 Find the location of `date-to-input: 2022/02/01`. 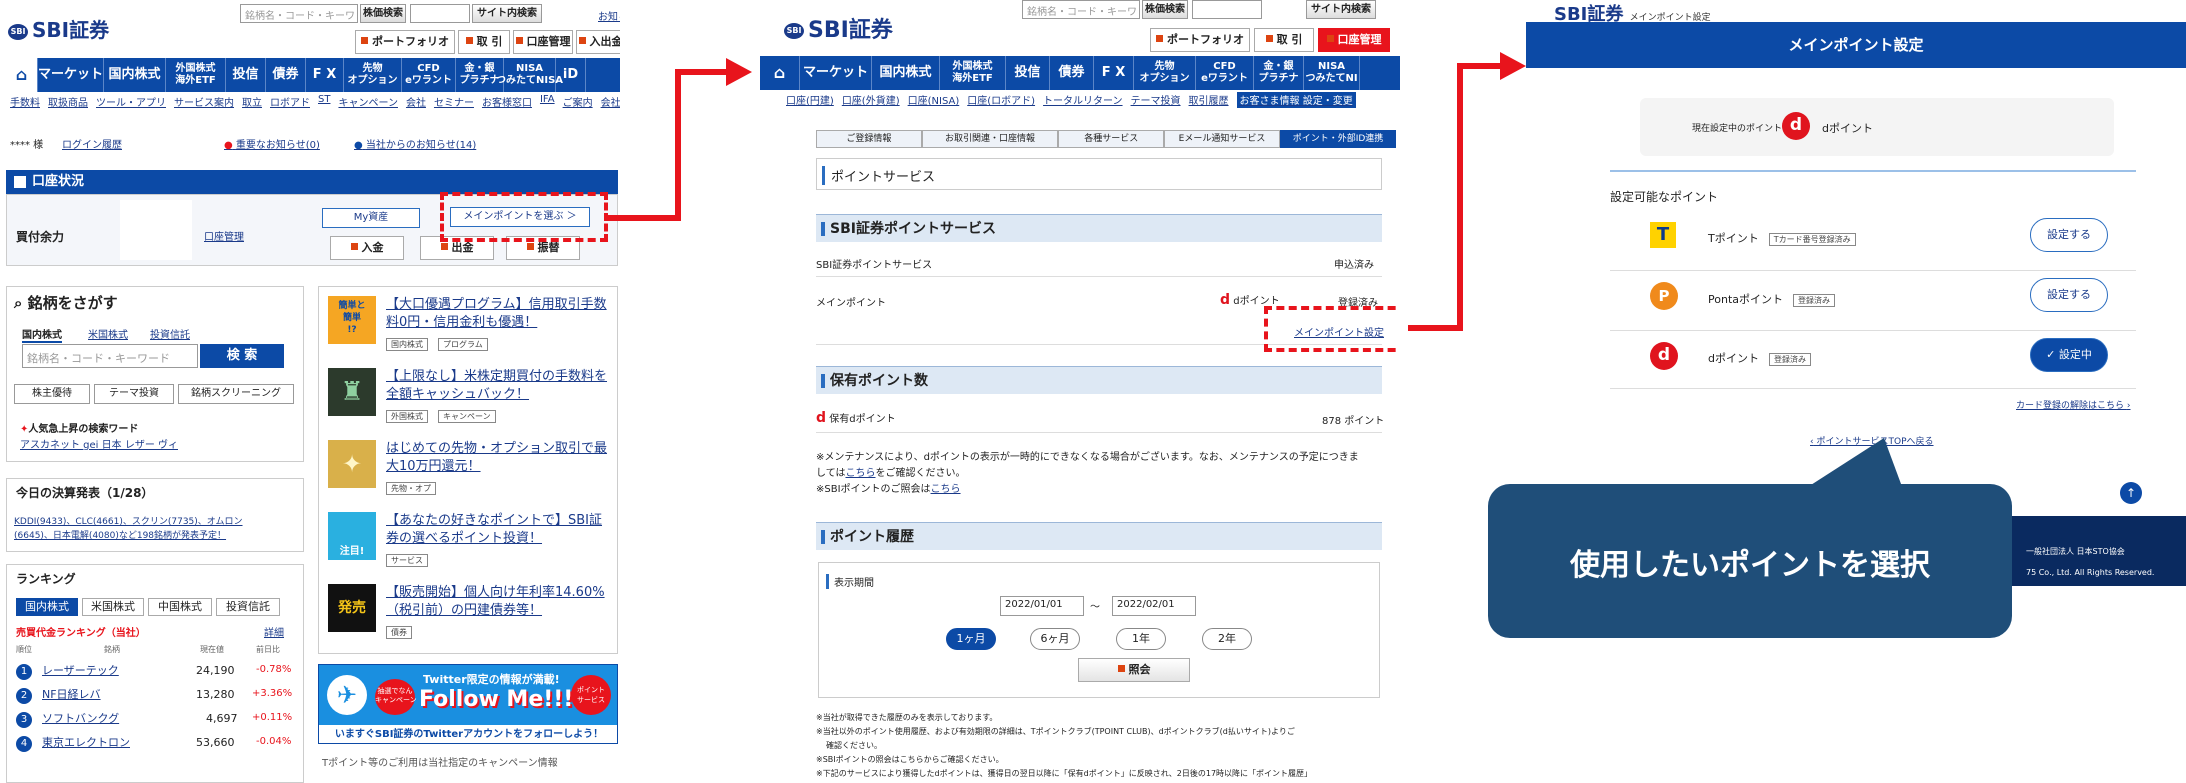

date-to-input: 2022/02/01 is located at coordinates (1154, 606).